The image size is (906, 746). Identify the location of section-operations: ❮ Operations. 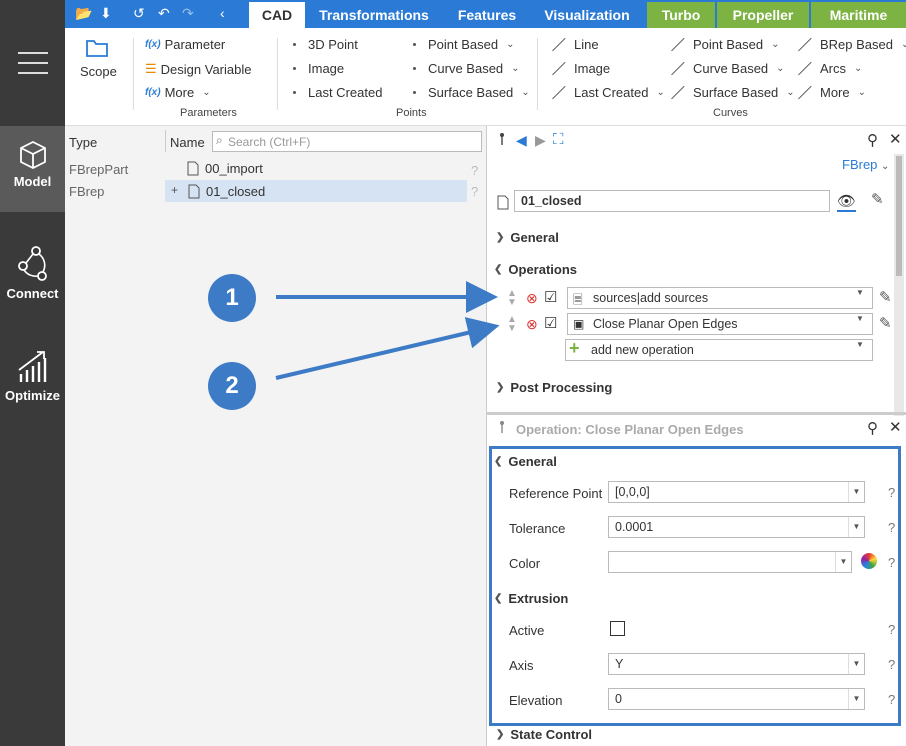
(535, 269).